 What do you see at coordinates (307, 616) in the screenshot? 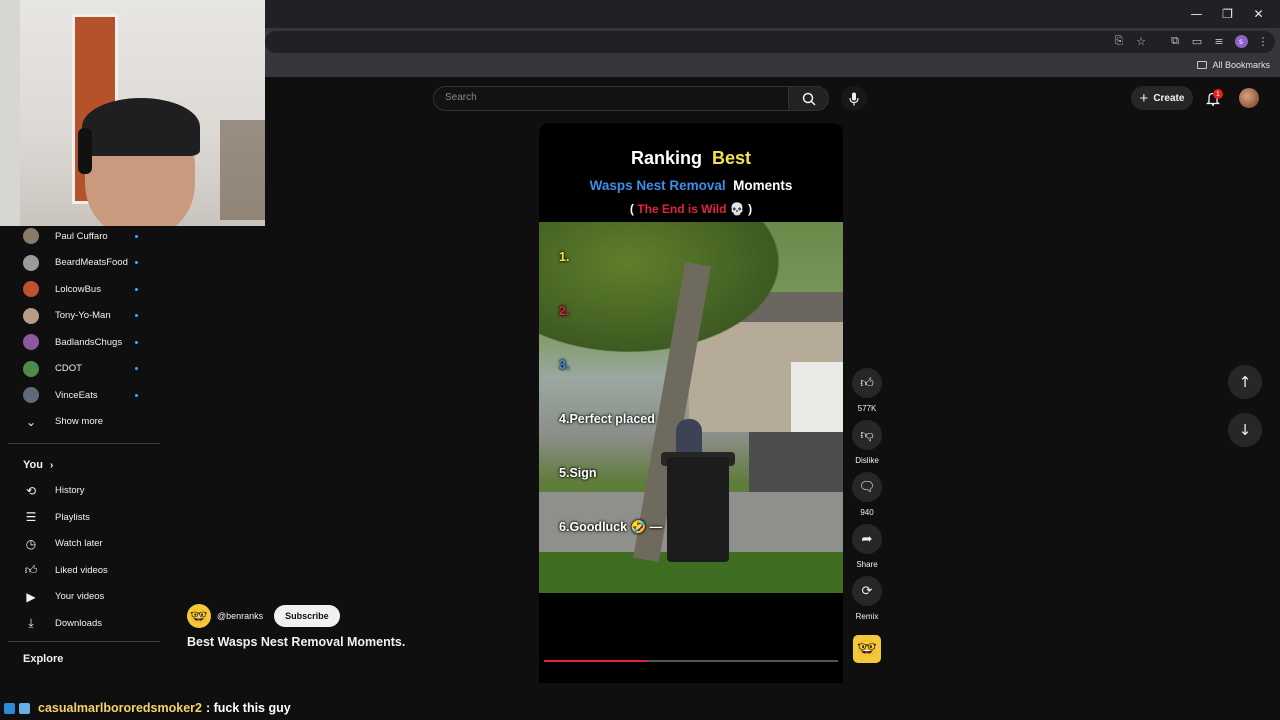
I see `subscribe-button: Subscribe` at bounding box center [307, 616].